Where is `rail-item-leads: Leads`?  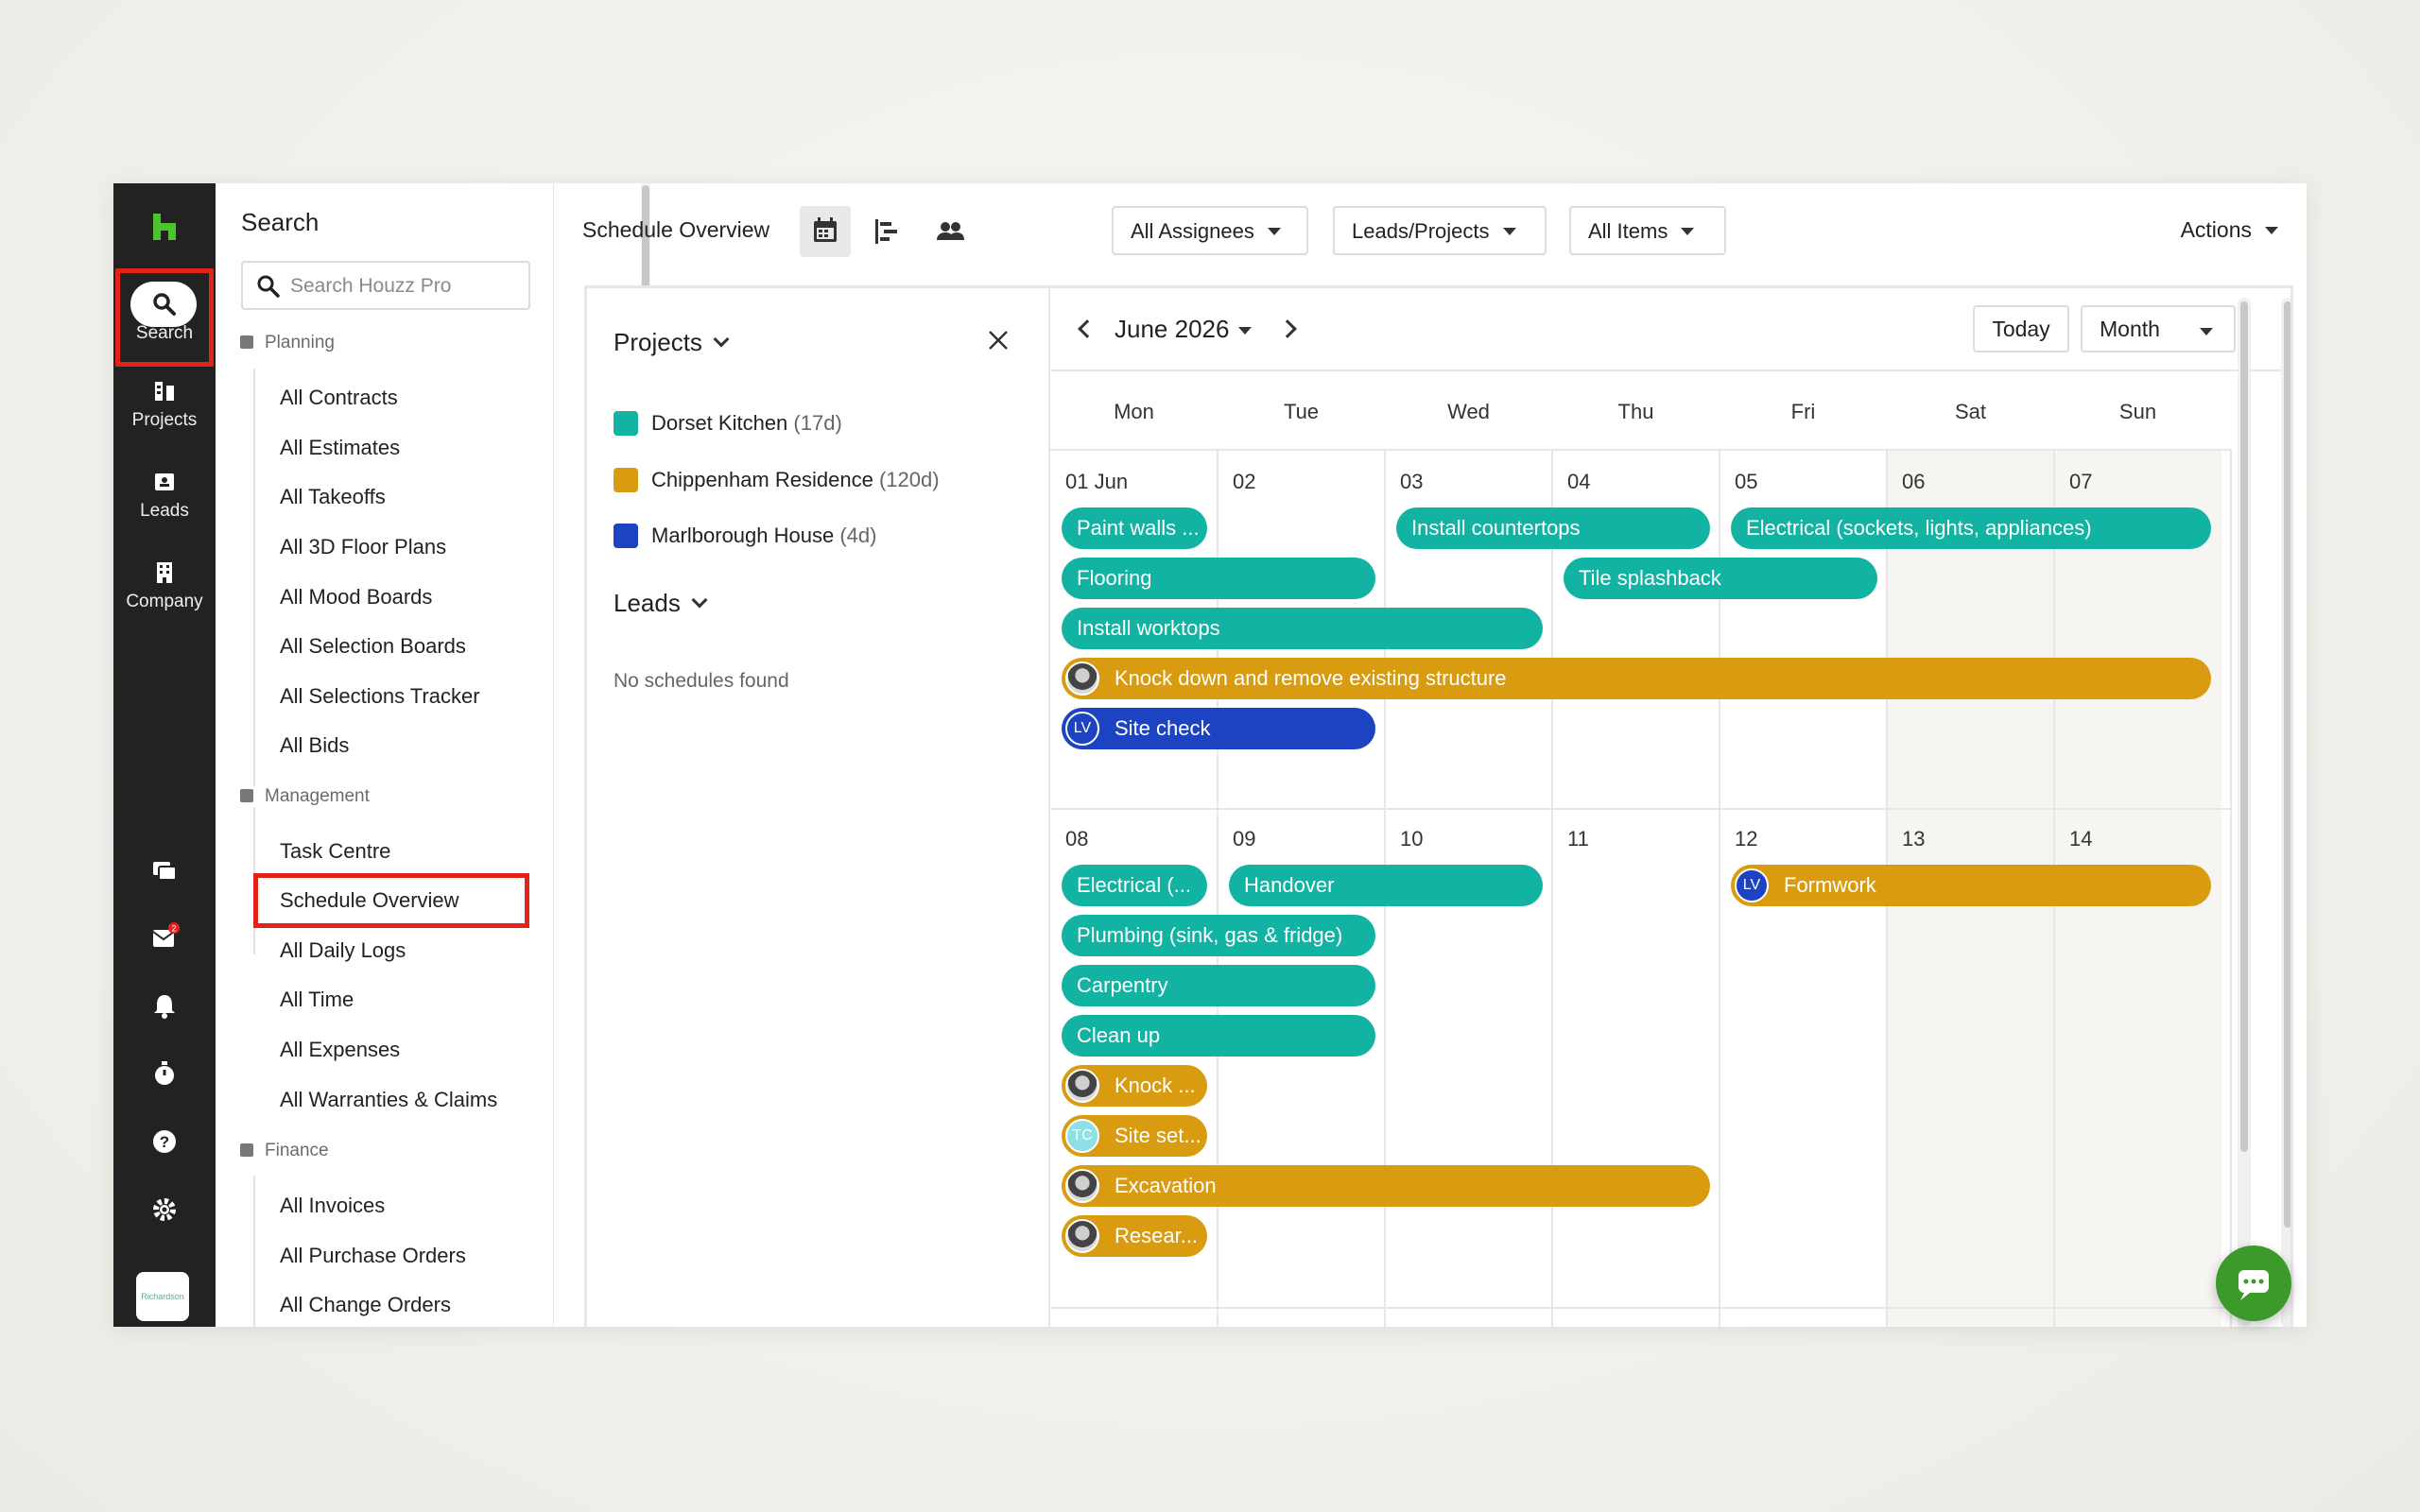 rail-item-leads: Leads is located at coordinates (164, 495).